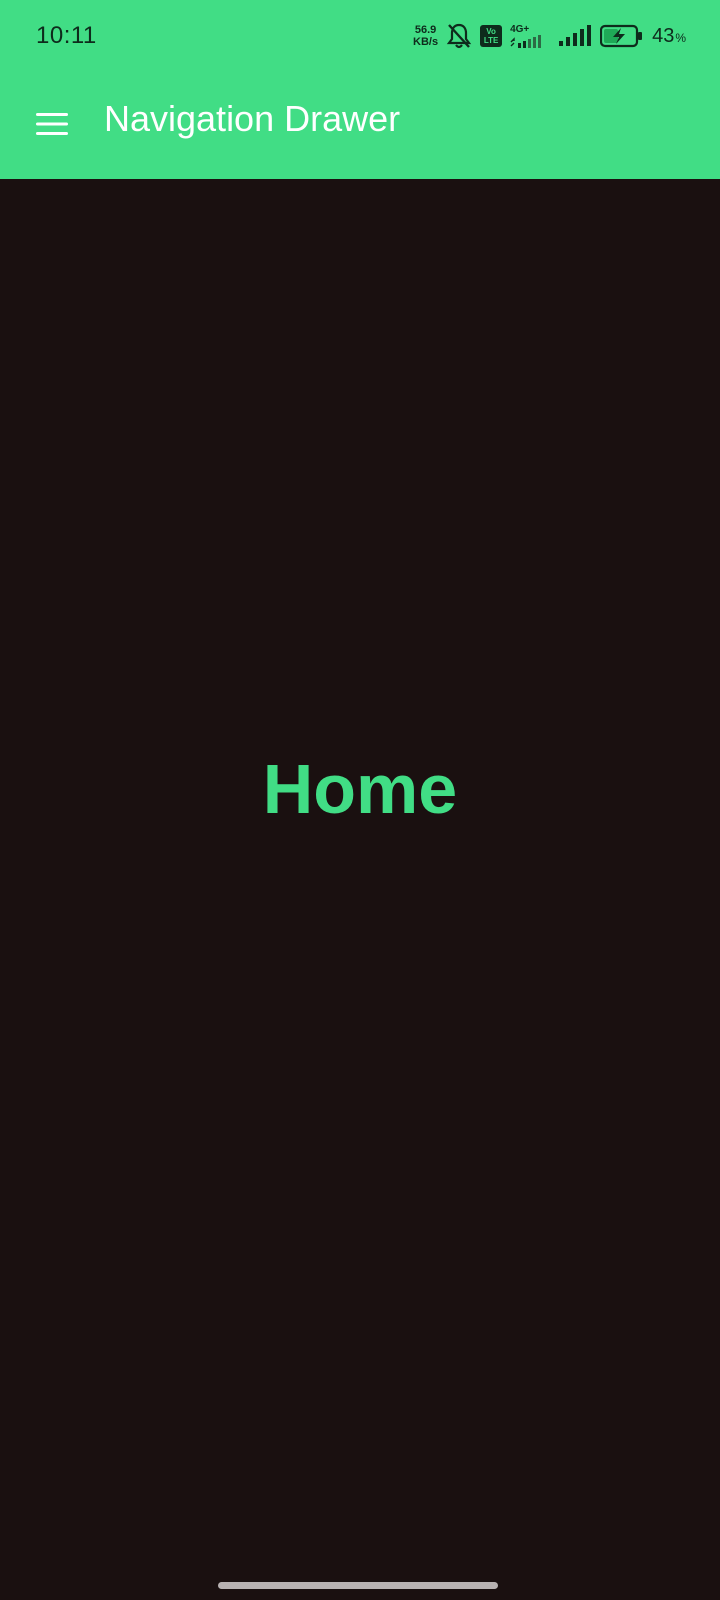 The height and width of the screenshot is (1600, 720). Describe the element at coordinates (622, 36) in the screenshot. I see `battery-charging-icon` at that location.